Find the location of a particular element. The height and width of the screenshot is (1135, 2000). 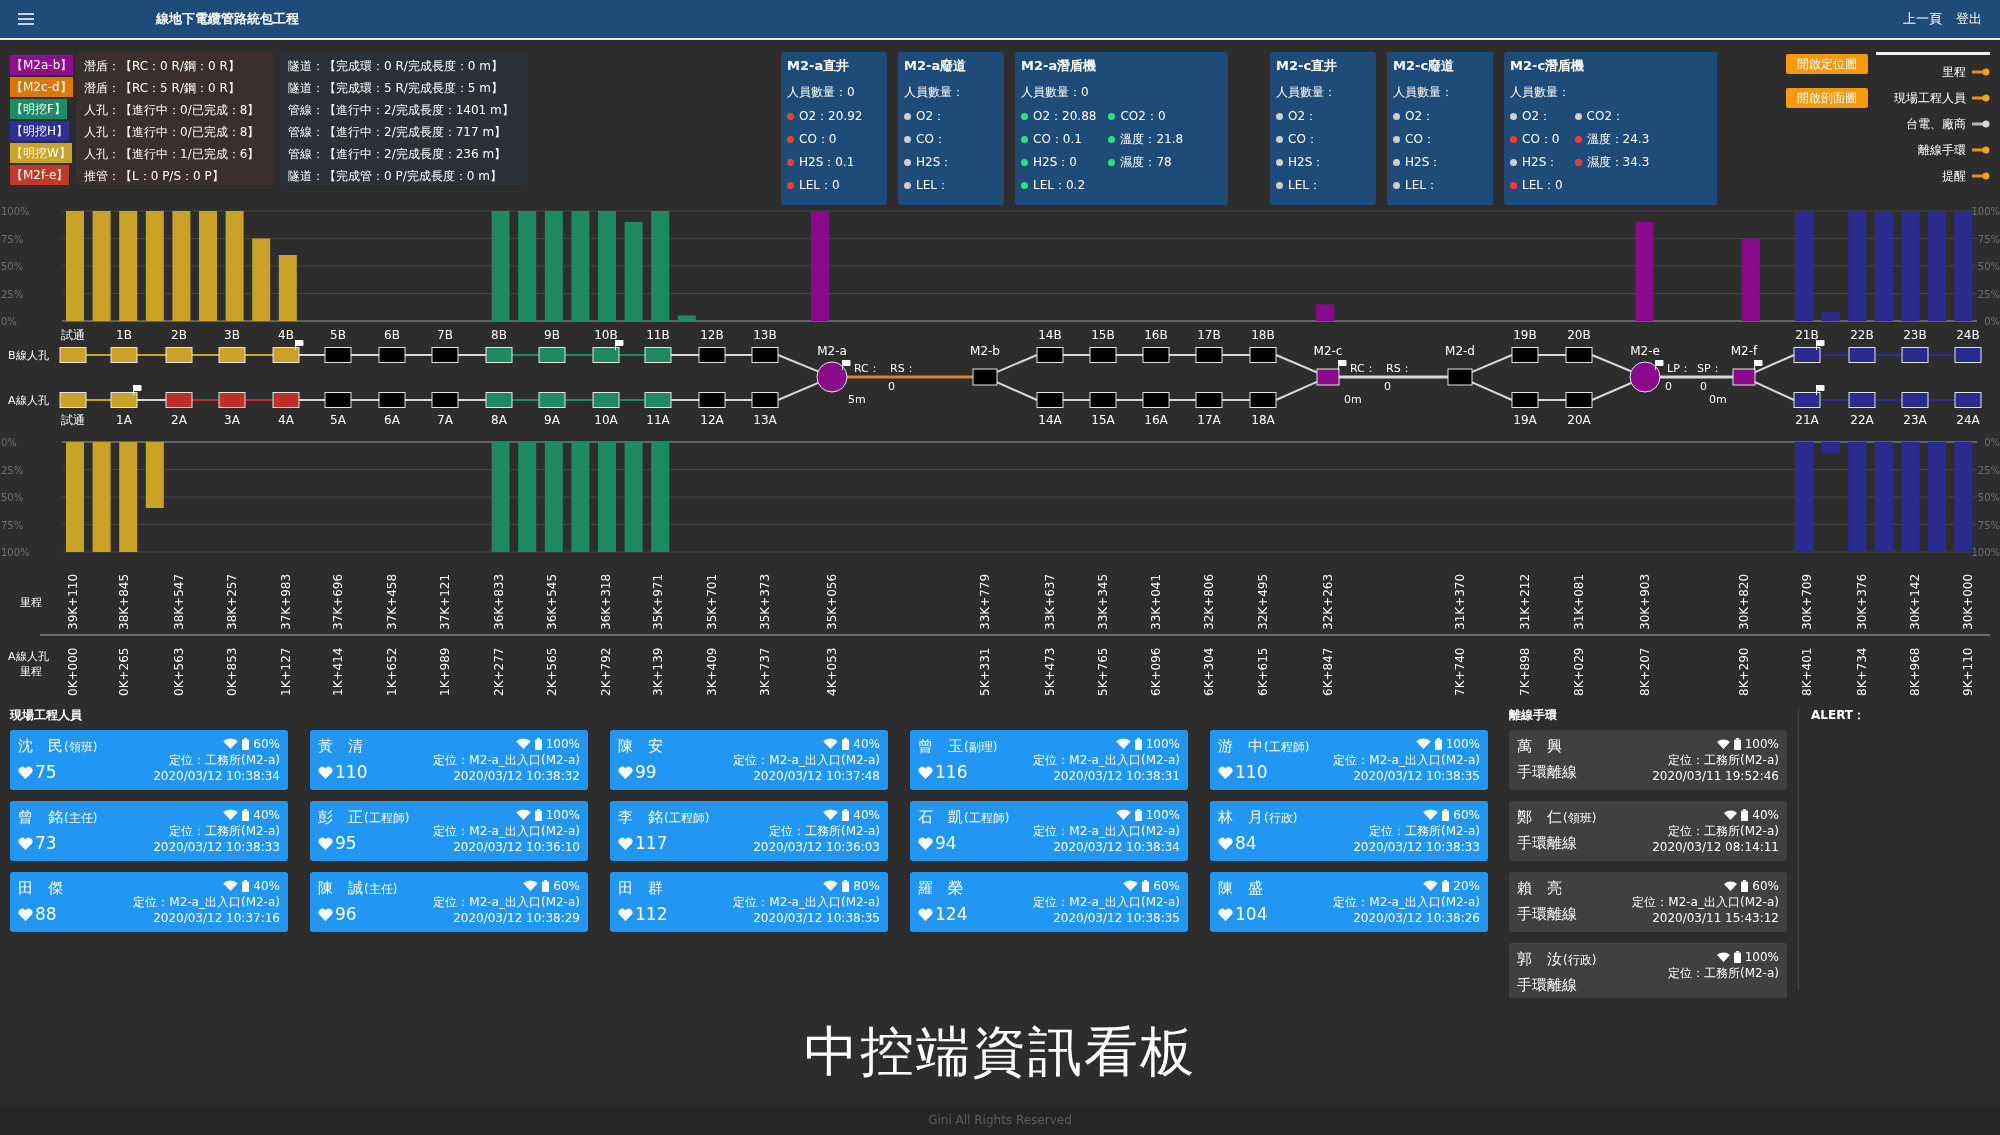

progress-bar is located at coordinates (1830, 316).